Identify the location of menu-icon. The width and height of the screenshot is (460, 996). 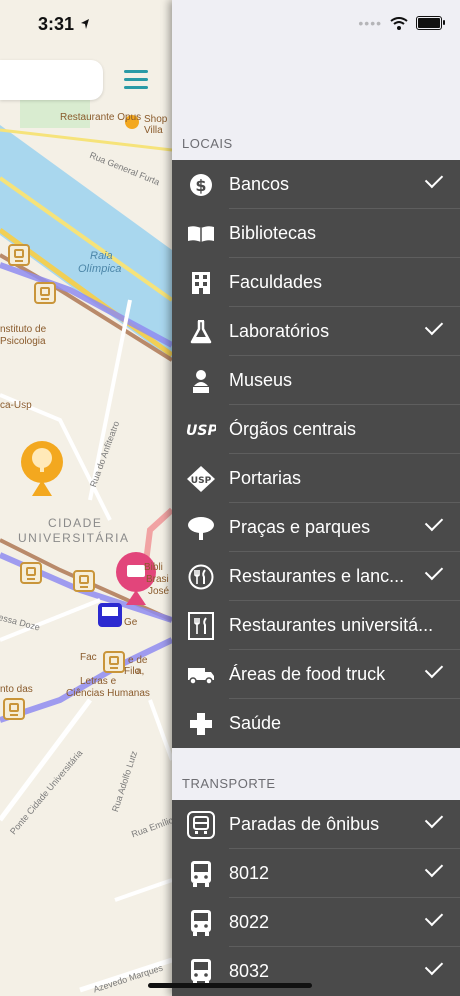
(136, 80).